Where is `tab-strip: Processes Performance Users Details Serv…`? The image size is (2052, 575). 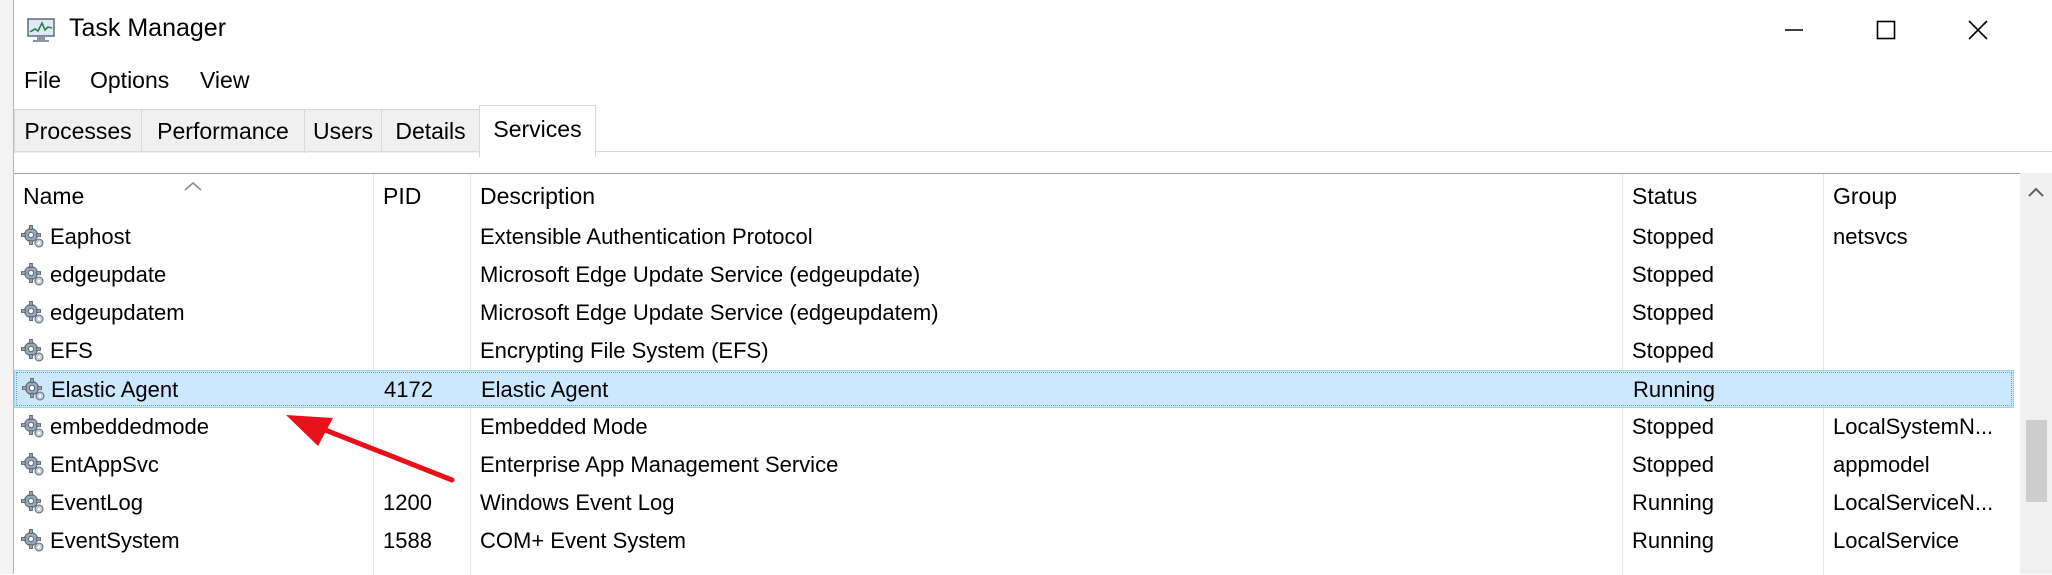 tab-strip: Processes Performance Users Details Serv… is located at coordinates (1033, 131).